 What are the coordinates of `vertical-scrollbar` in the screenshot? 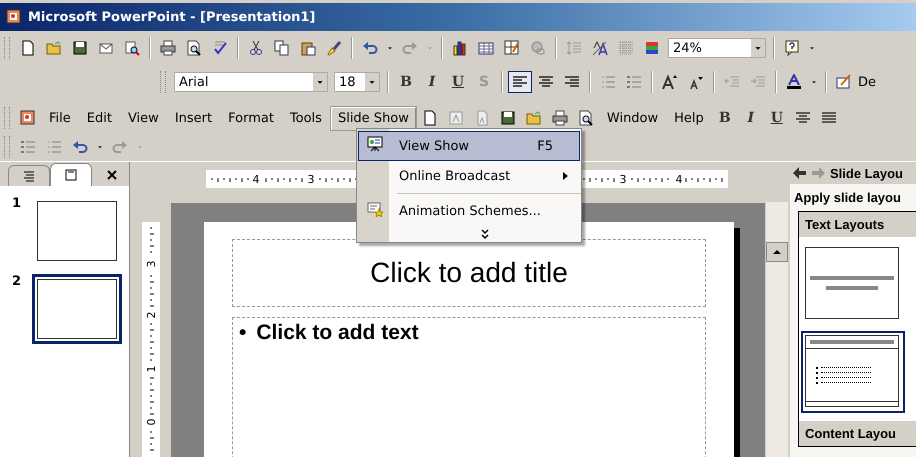 It's located at (776, 329).